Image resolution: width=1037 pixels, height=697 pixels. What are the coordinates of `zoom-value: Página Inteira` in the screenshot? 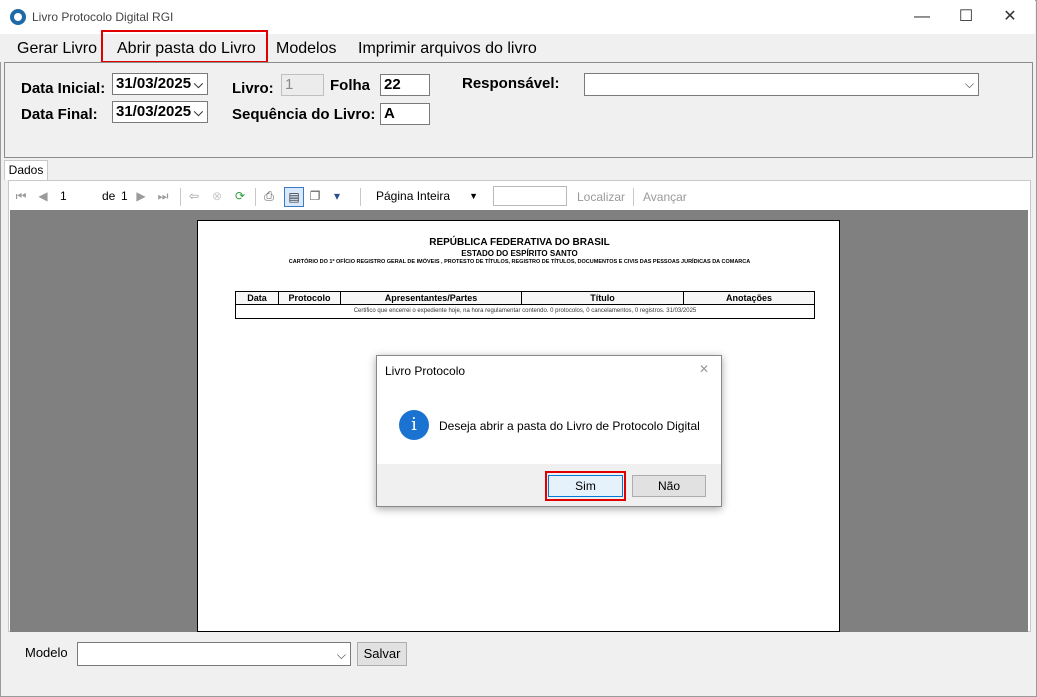 It's located at (413, 196).